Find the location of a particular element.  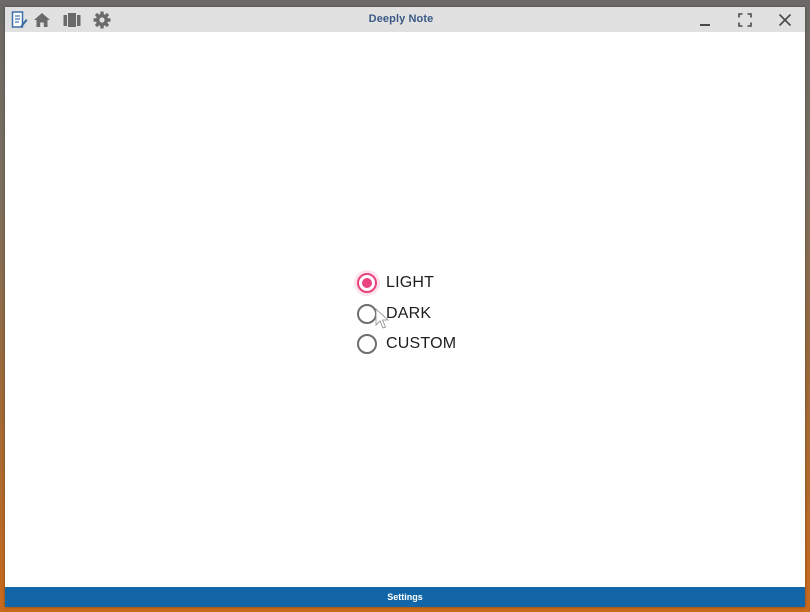

theme-option-light: LIGHT is located at coordinates (406, 283).